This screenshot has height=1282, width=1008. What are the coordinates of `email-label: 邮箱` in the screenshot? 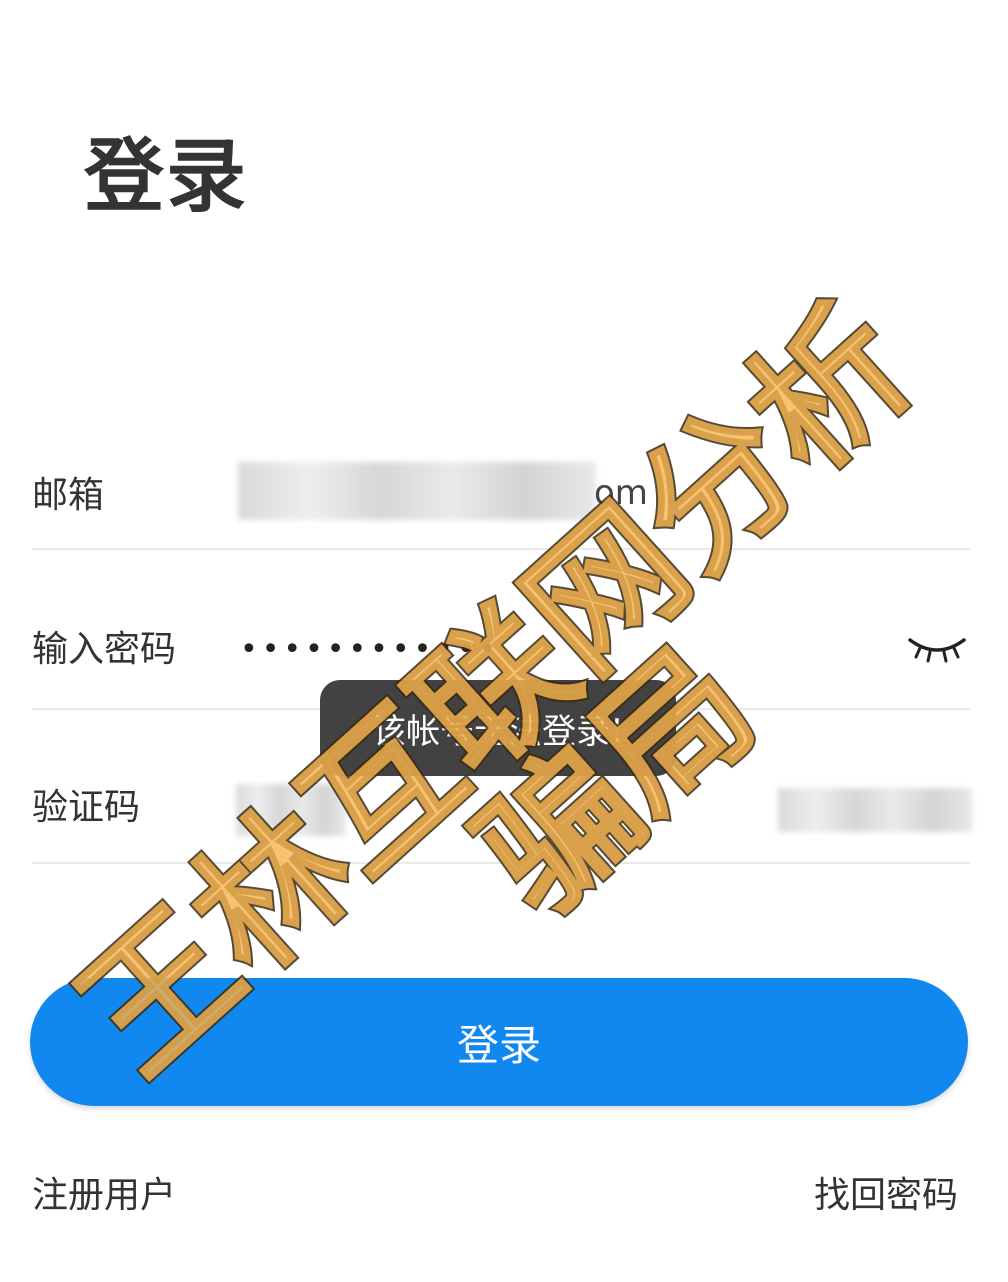 It's located at (68, 495).